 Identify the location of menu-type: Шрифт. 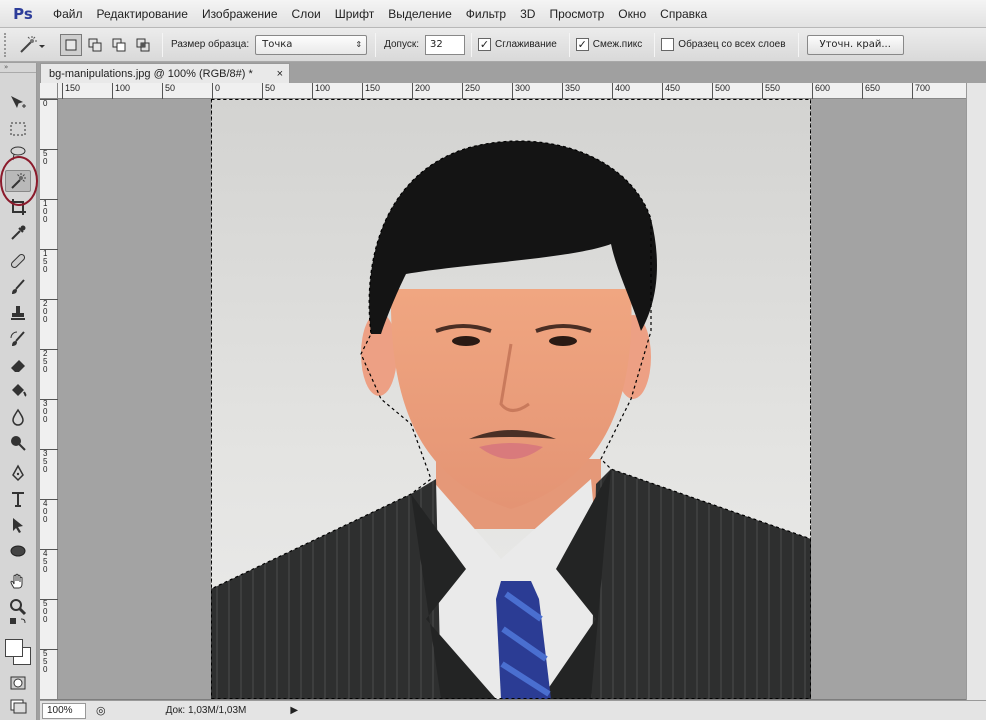
(354, 14).